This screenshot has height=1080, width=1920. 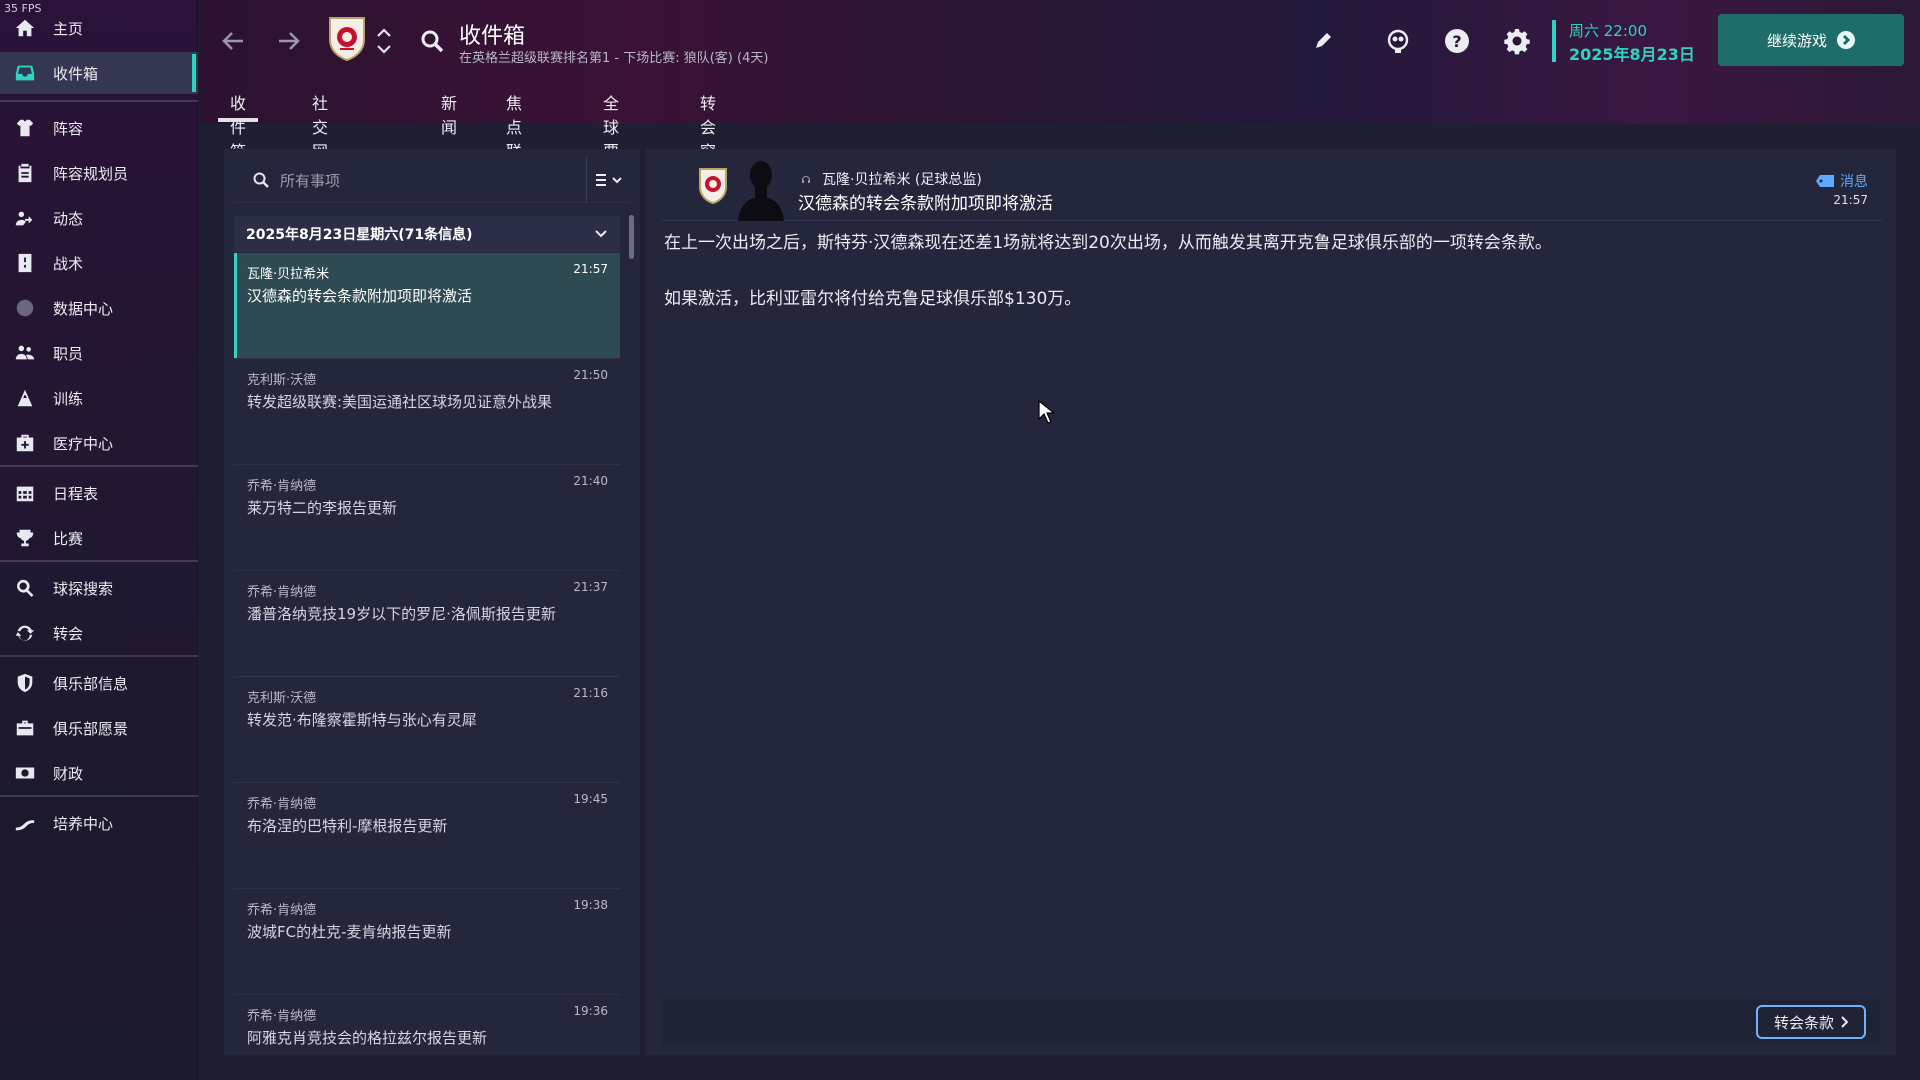 I want to click on tab-focus-leagues: 焦点联赛, so click(x=514, y=133).